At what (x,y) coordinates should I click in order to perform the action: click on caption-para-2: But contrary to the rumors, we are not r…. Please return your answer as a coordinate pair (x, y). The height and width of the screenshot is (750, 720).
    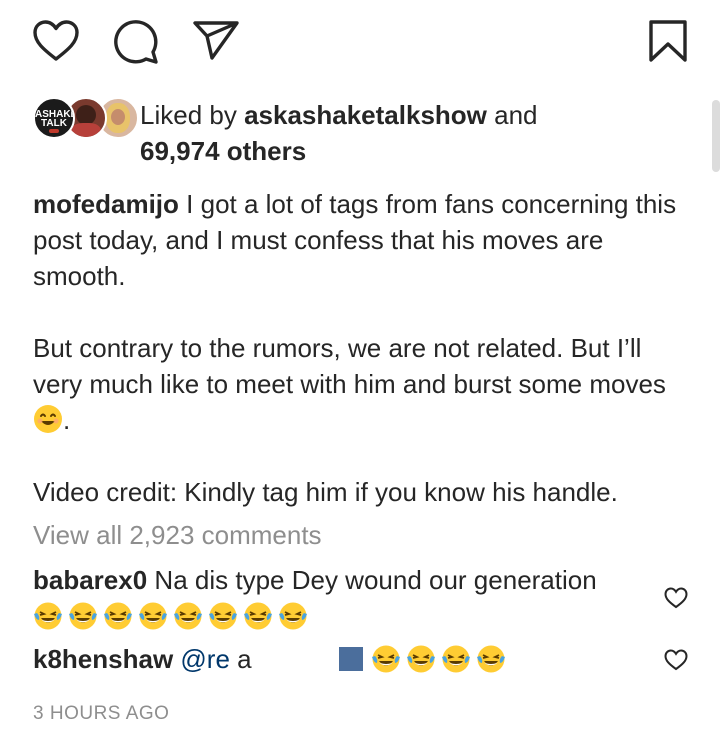
    Looking at the image, I should click on (363, 384).